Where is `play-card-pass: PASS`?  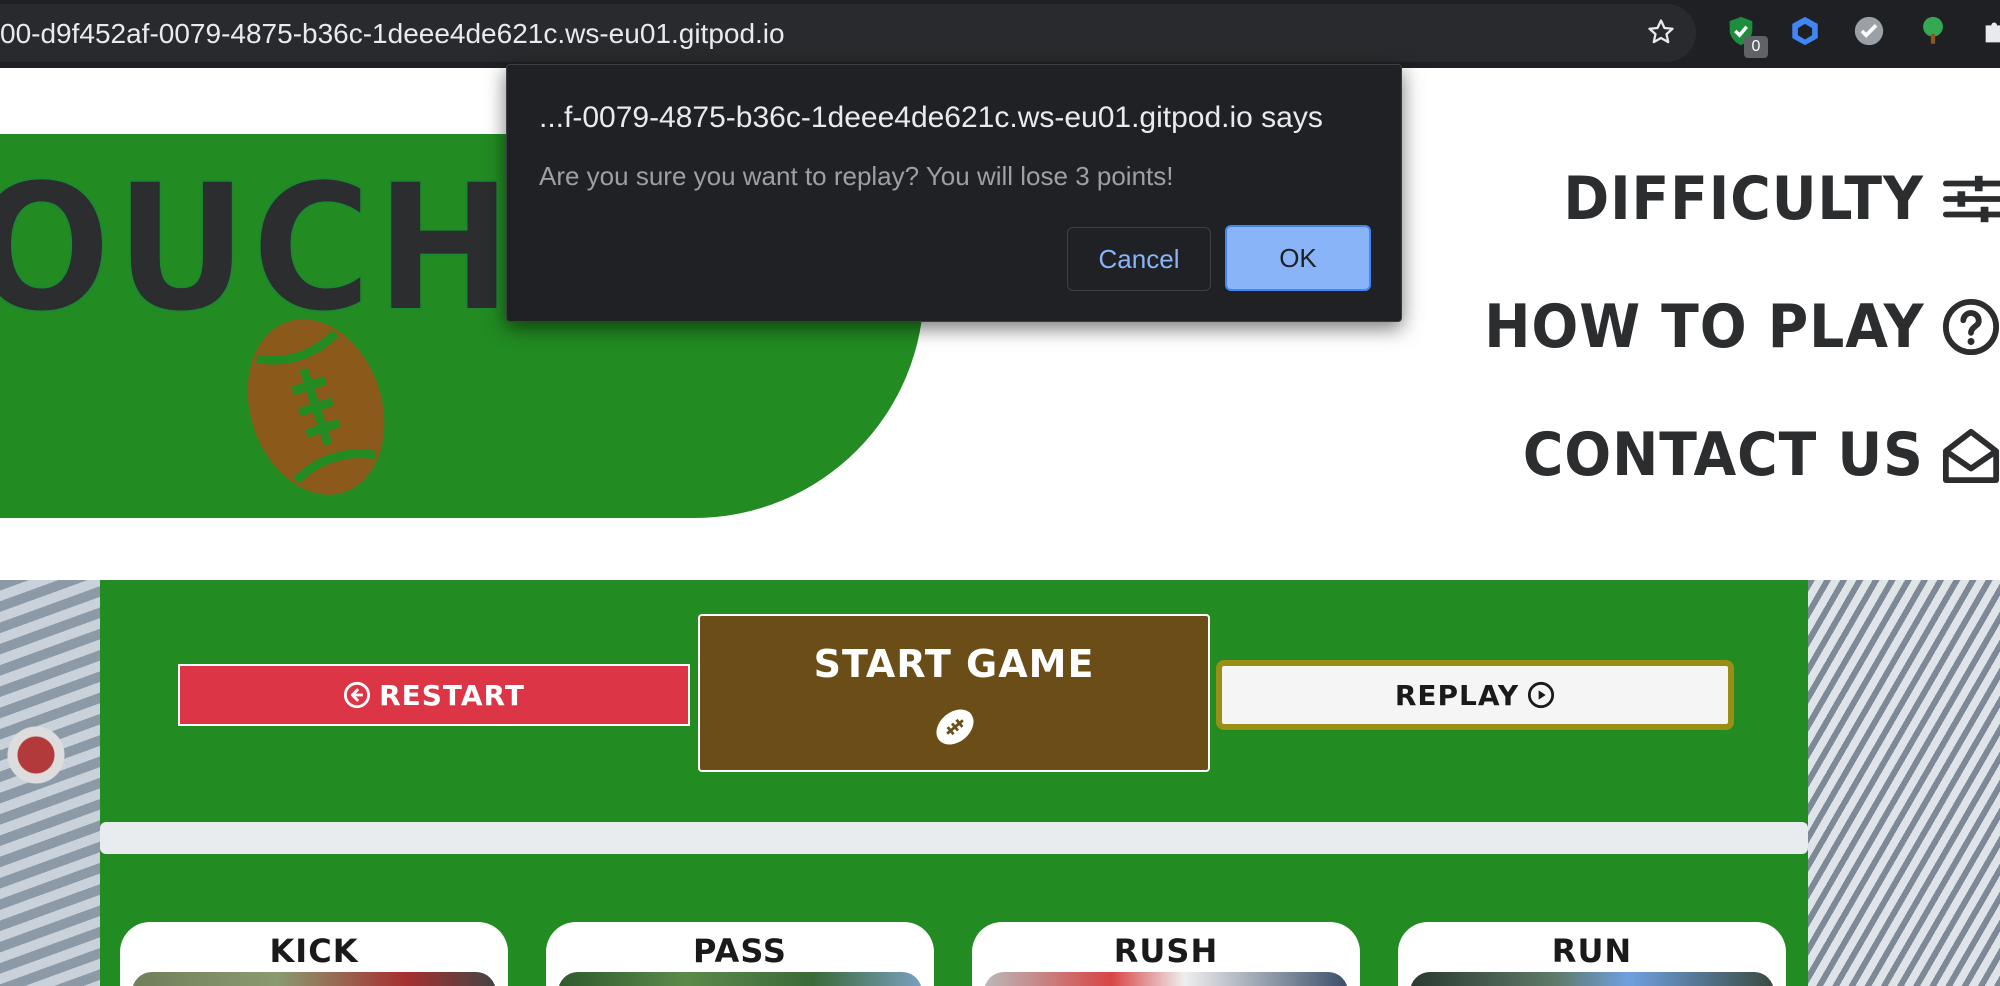
play-card-pass: PASS is located at coordinates (740, 954).